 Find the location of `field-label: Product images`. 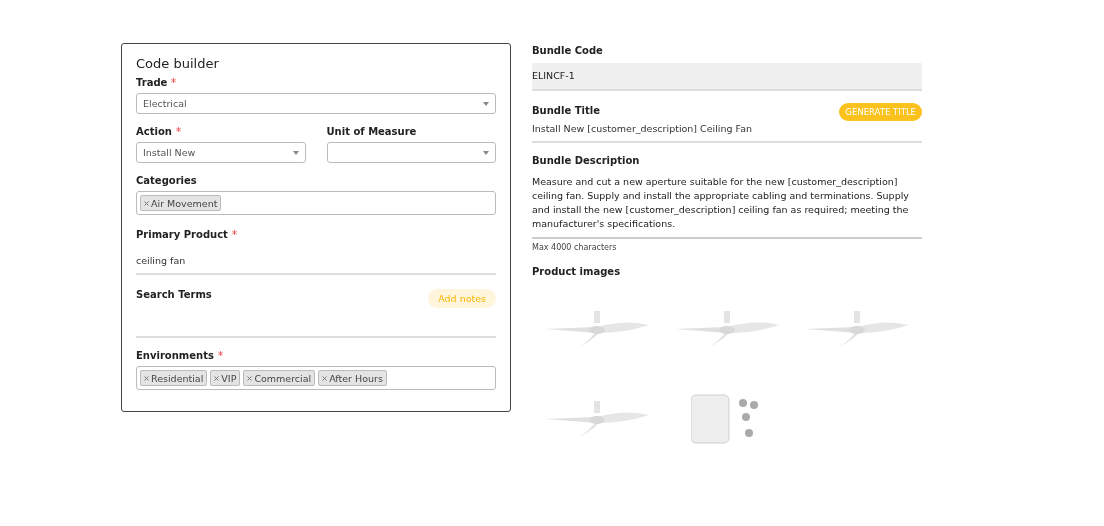

field-label: Product images is located at coordinates (577, 271).